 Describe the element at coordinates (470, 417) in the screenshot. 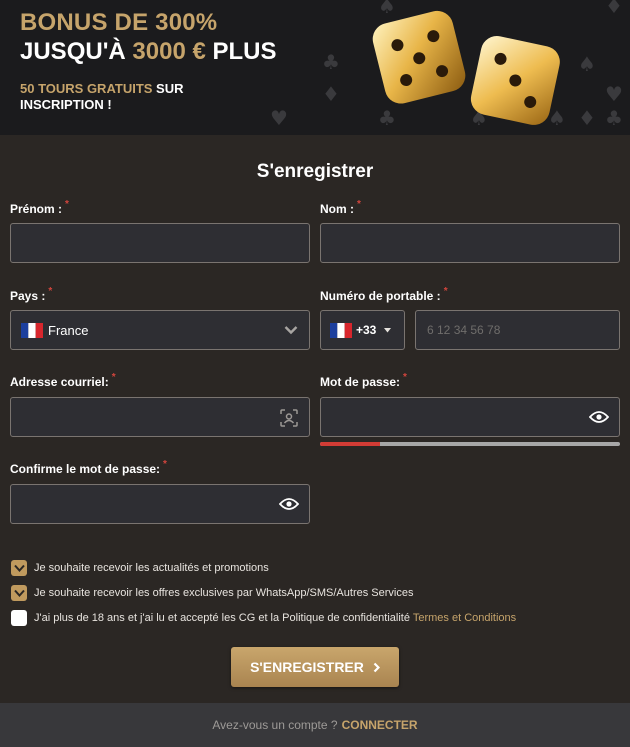

I see `password-input` at that location.